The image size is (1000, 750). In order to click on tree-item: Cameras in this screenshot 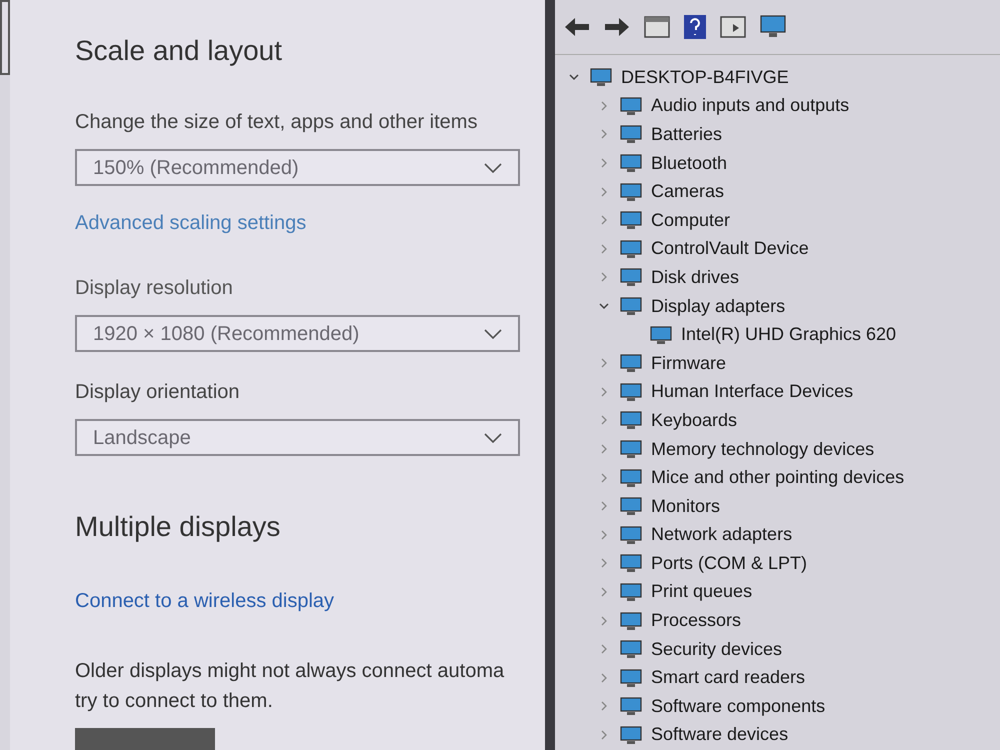, I will do `click(687, 192)`.